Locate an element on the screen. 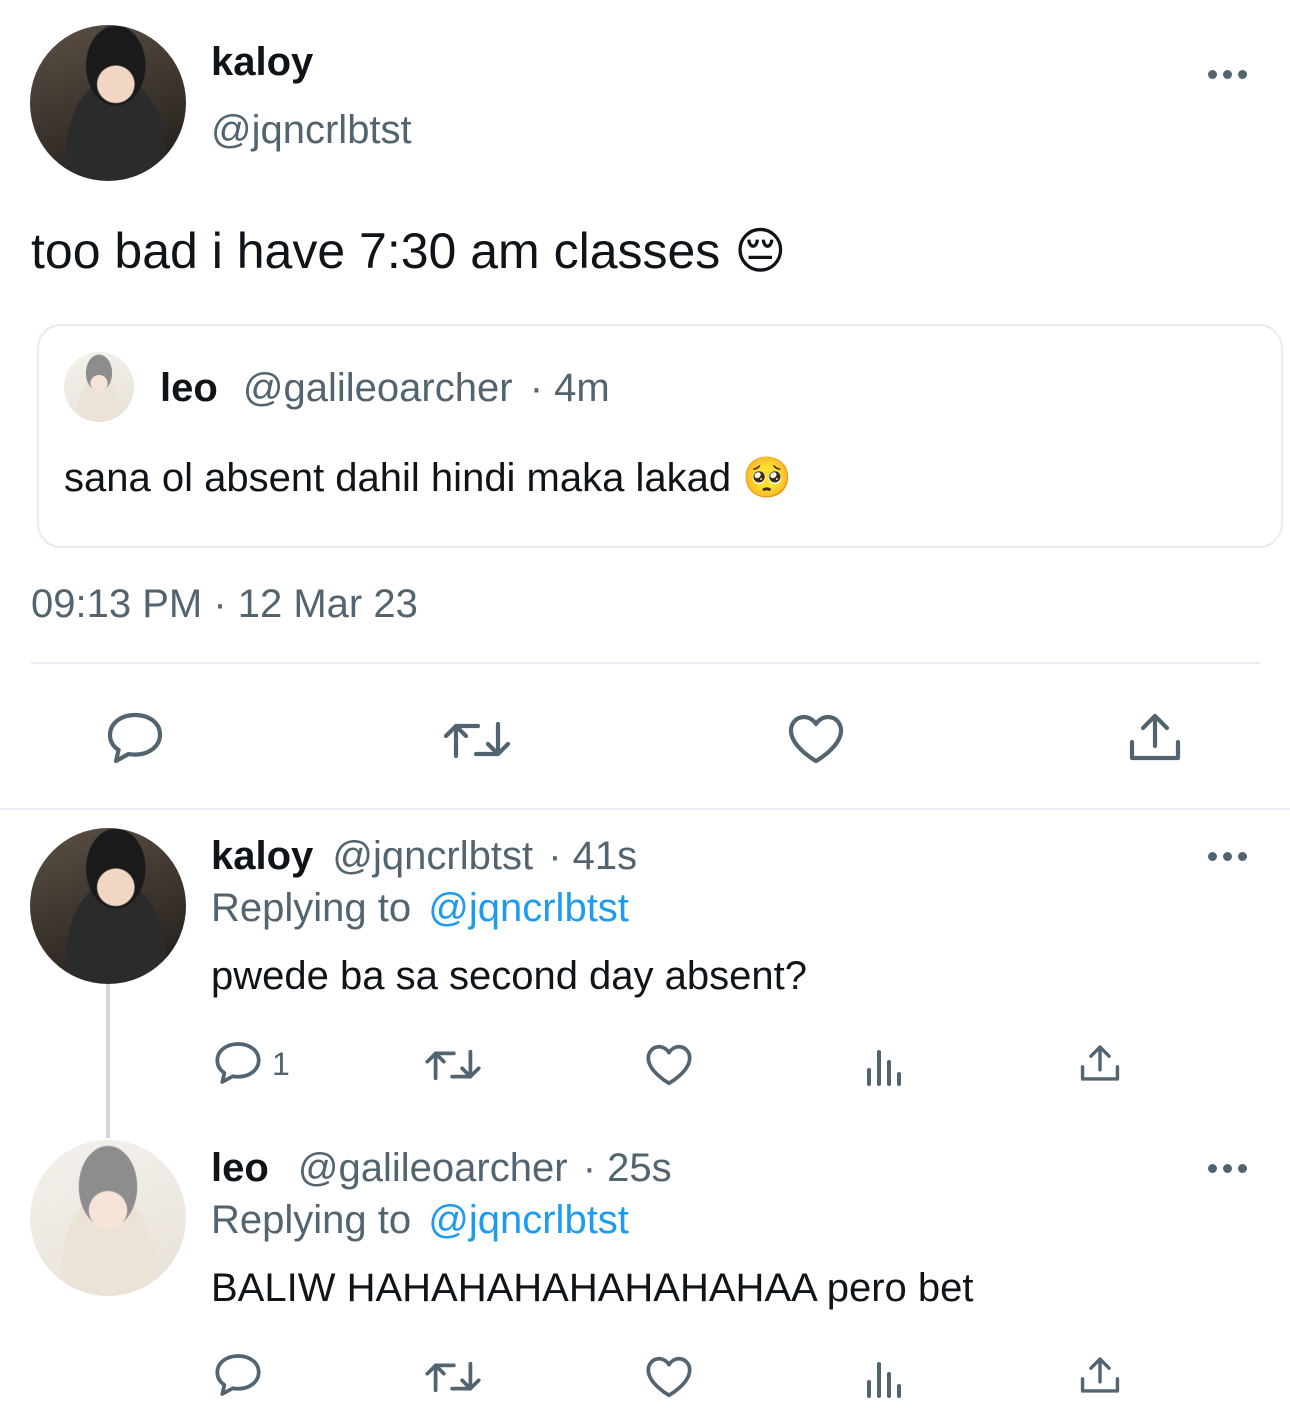  reply-header: kaloy @jqncrlbtst · 41s is located at coordinates (424, 856).